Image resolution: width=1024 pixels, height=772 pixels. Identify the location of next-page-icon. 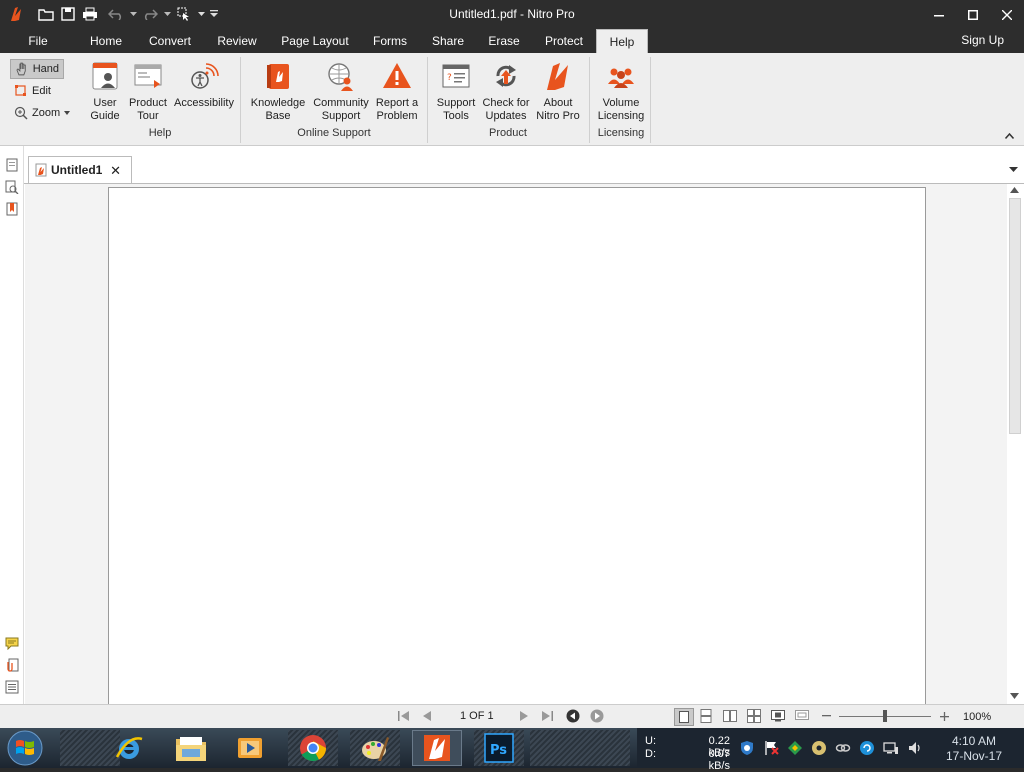
(524, 716).